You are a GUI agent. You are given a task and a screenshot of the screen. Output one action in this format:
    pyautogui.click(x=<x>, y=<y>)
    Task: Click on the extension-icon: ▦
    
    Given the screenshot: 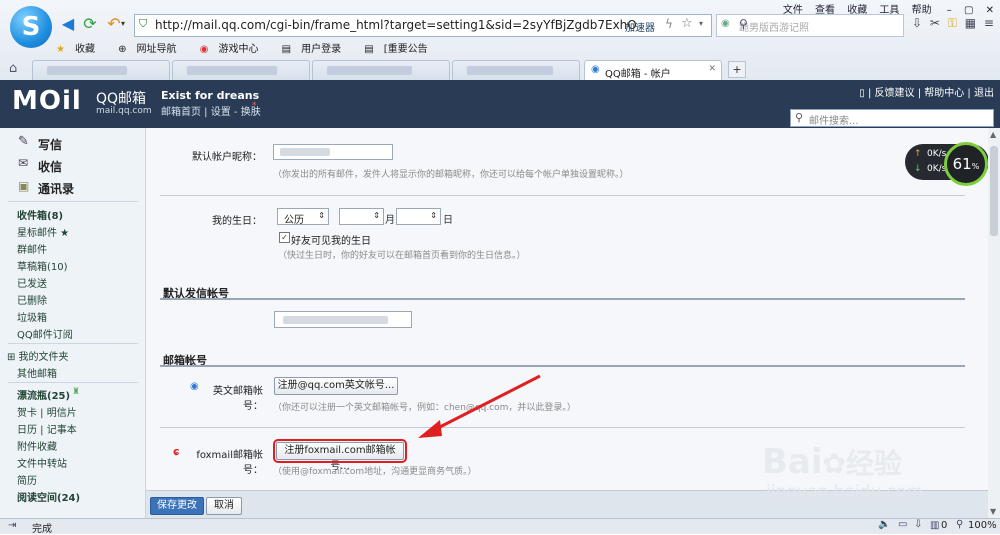 What is the action you would take?
    pyautogui.click(x=970, y=23)
    